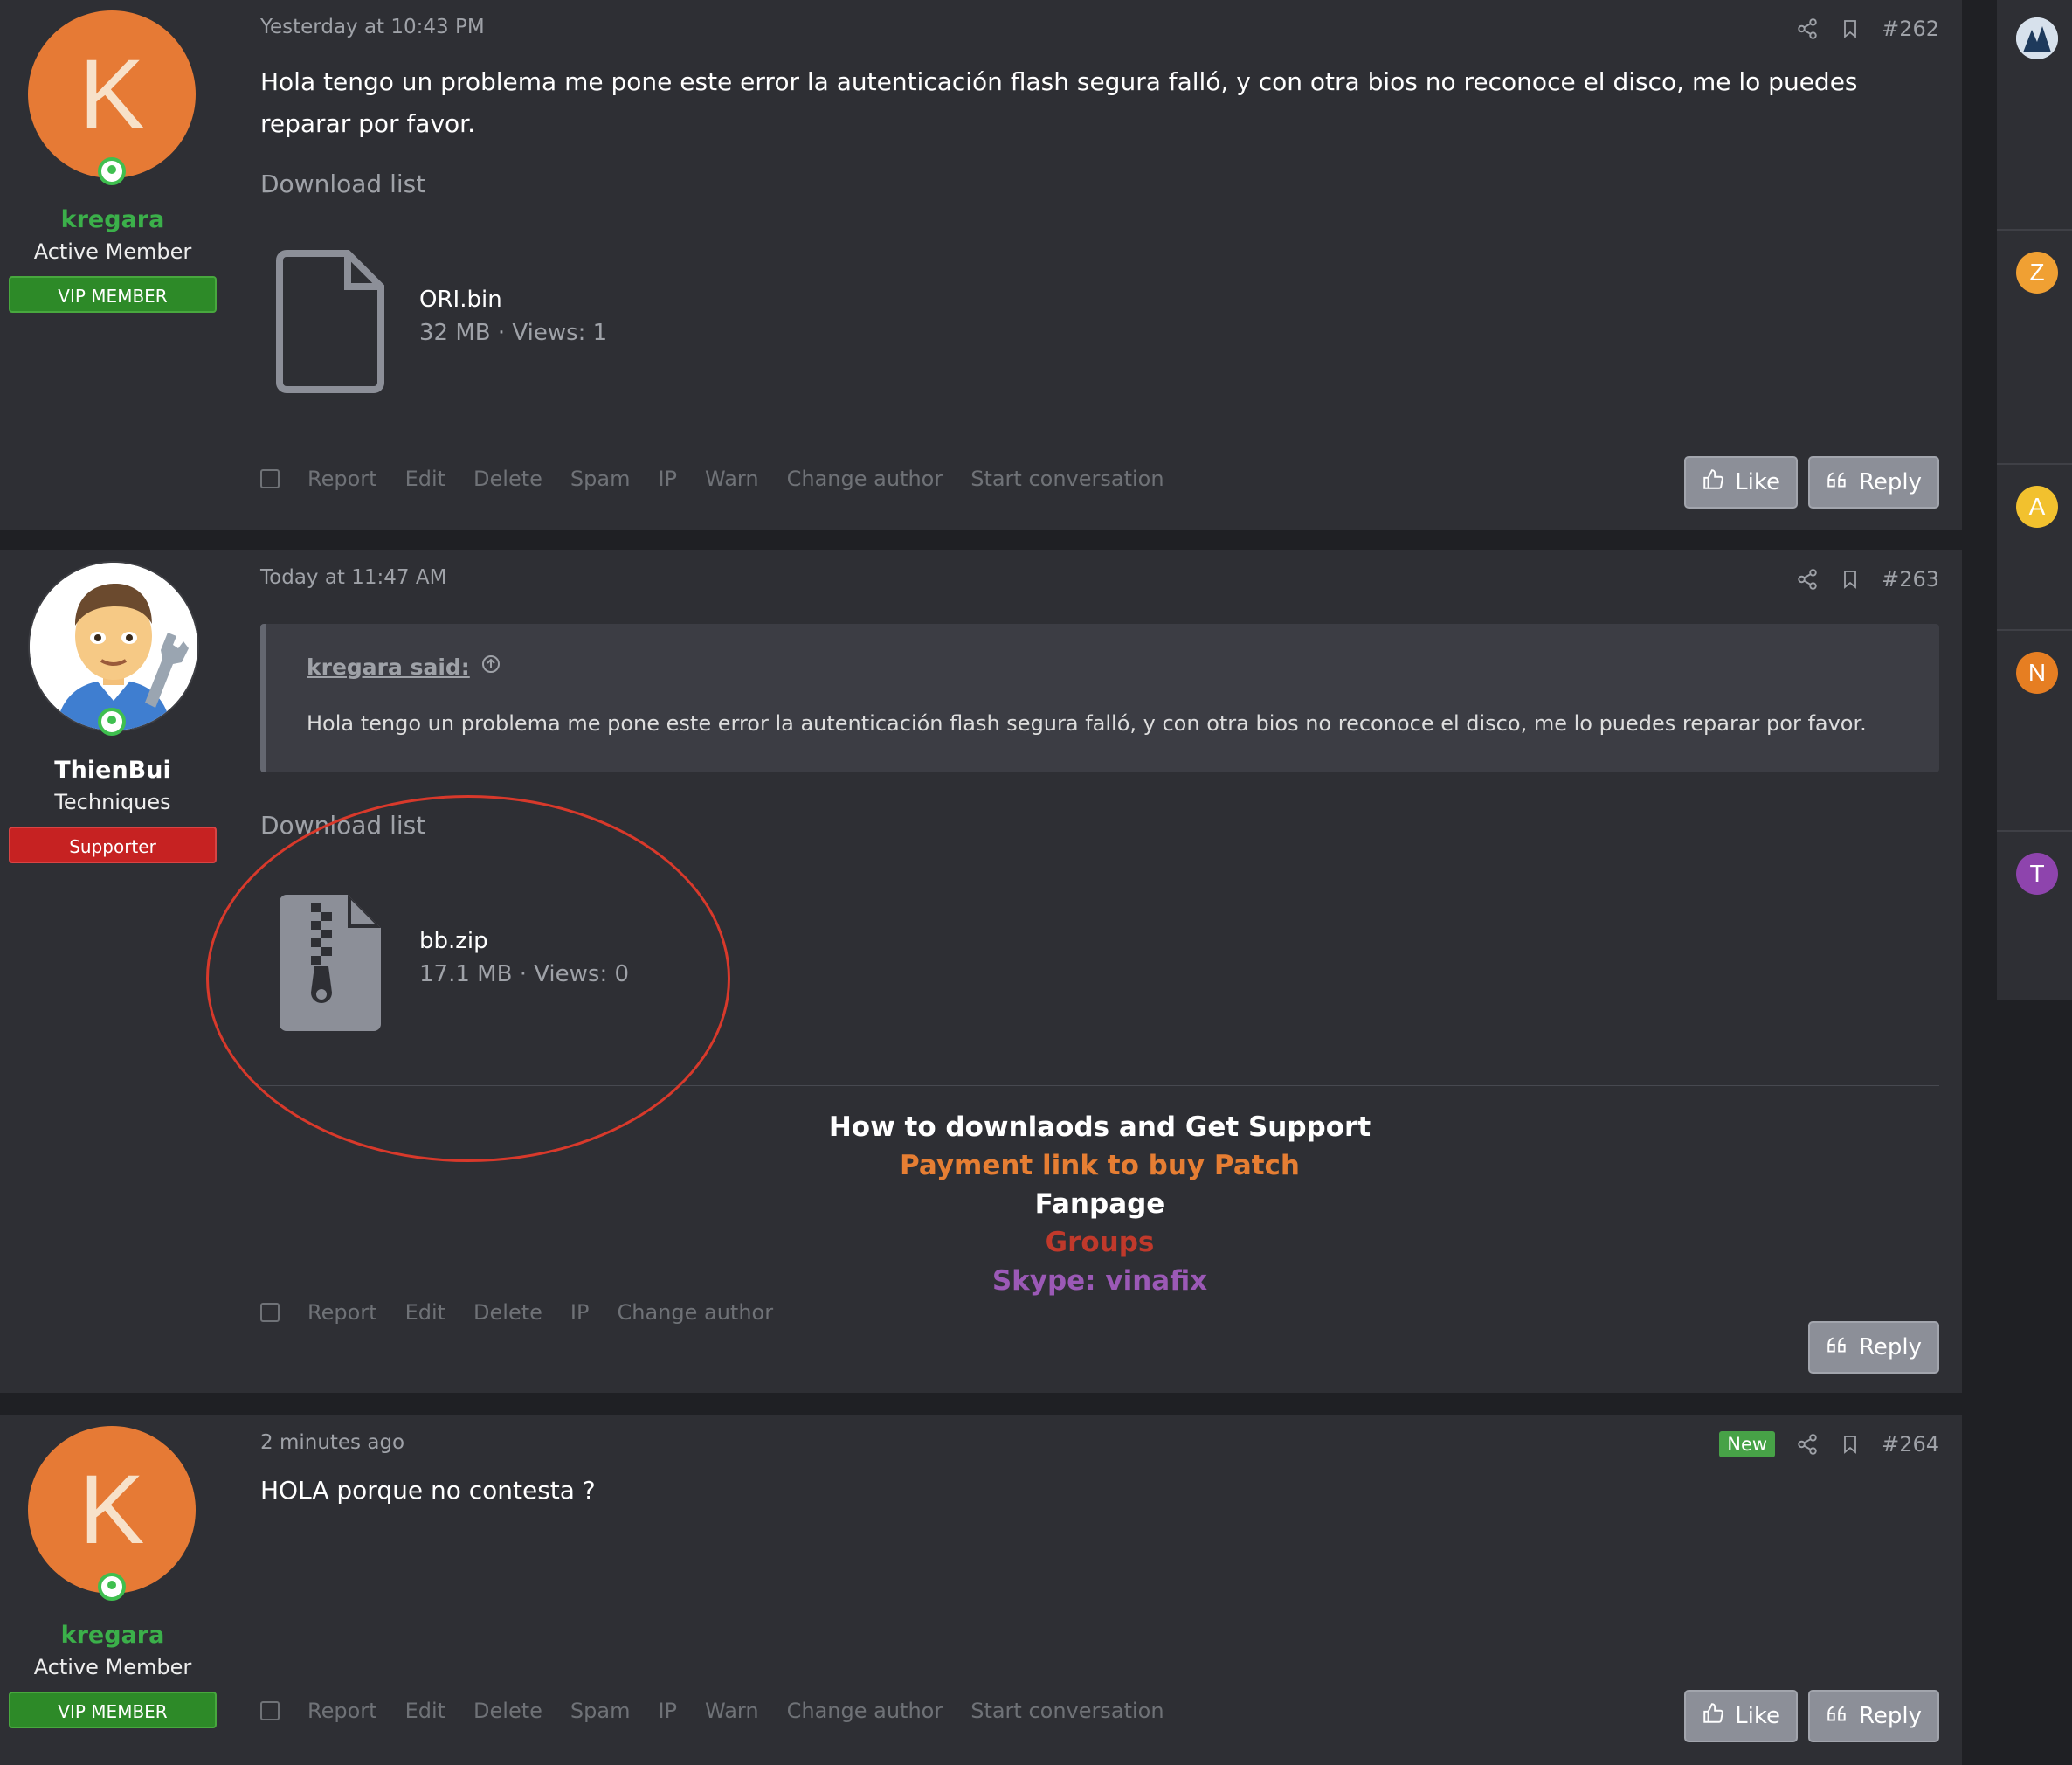 The width and height of the screenshot is (2072, 1765). Describe the element at coordinates (513, 333) in the screenshot. I see `attachment-meta: 32 MB · Views: 1` at that location.